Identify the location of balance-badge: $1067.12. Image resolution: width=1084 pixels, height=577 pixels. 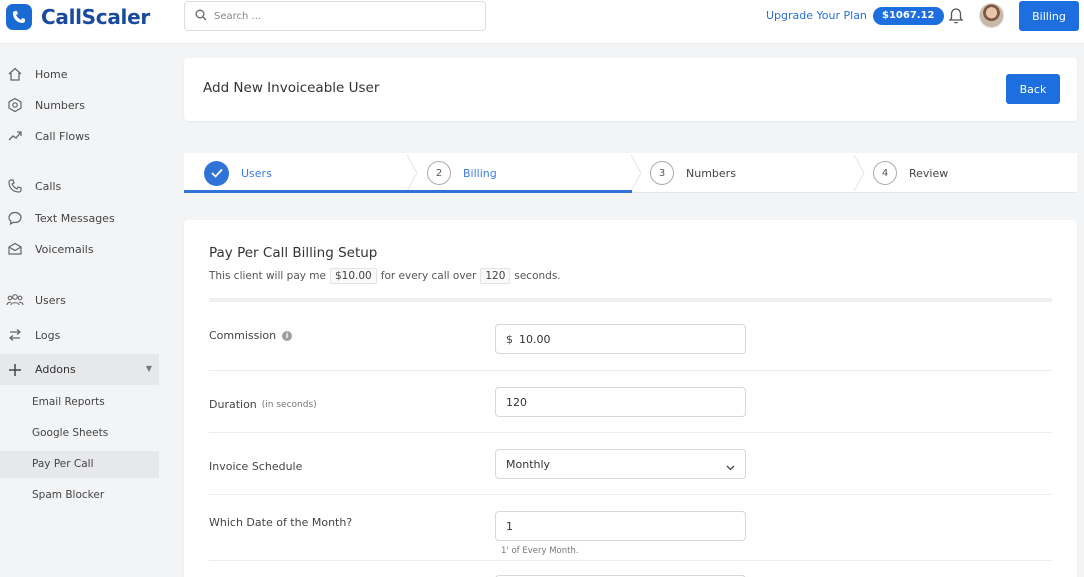
(908, 16).